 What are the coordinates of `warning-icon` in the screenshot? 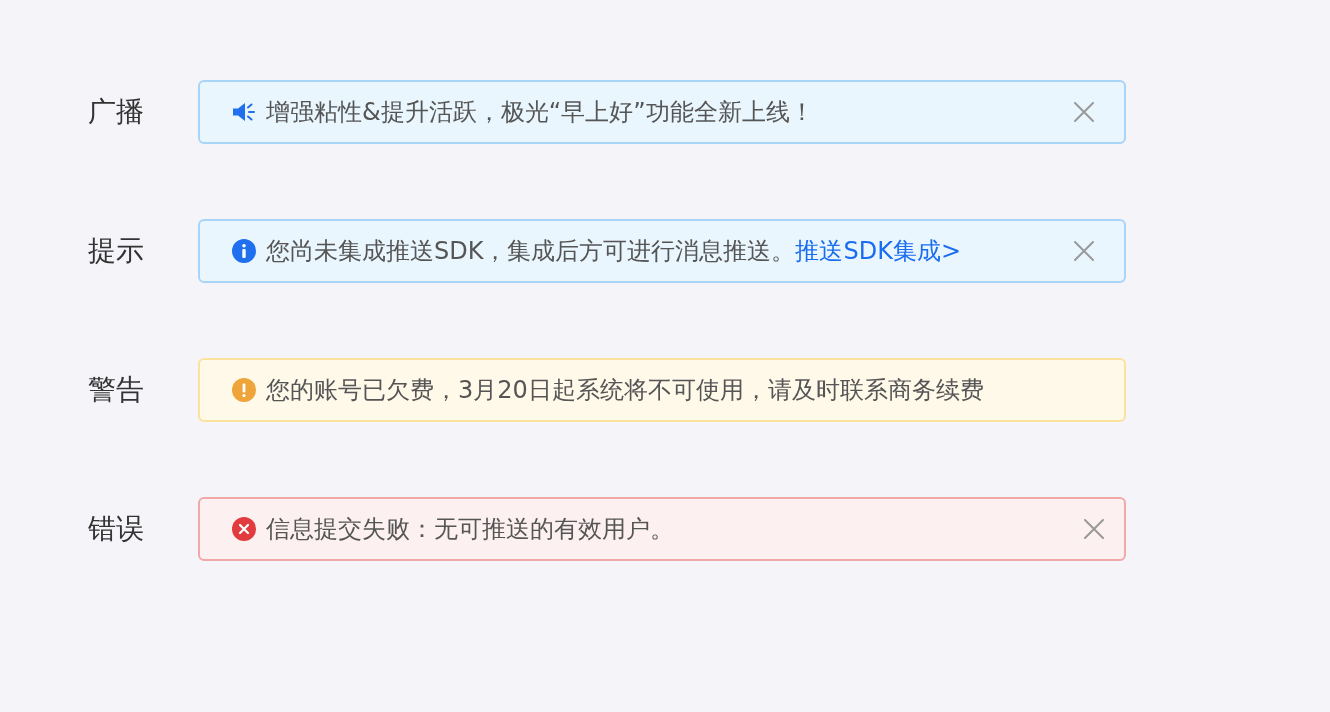 It's located at (244, 390).